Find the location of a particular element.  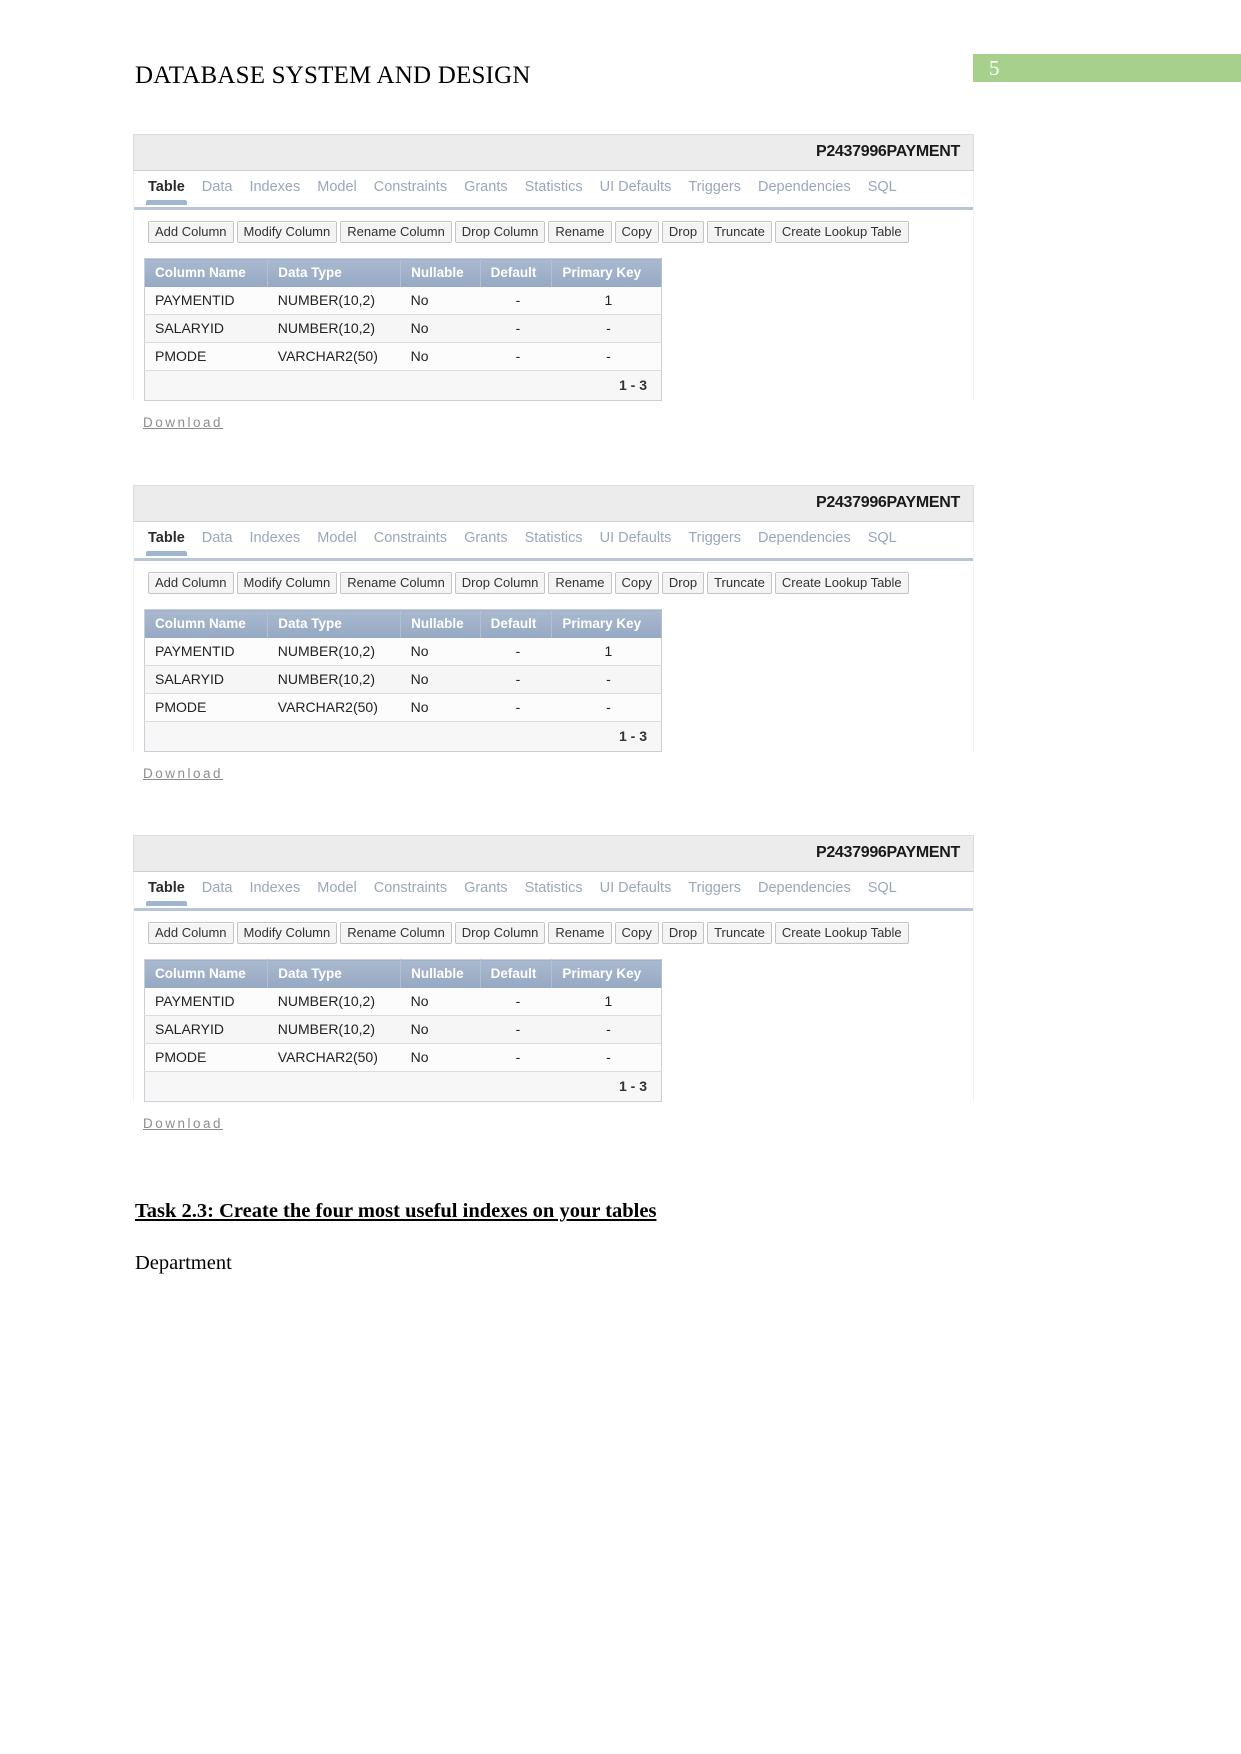

panel-title: P2437996PAYMENT is located at coordinates (887, 502).